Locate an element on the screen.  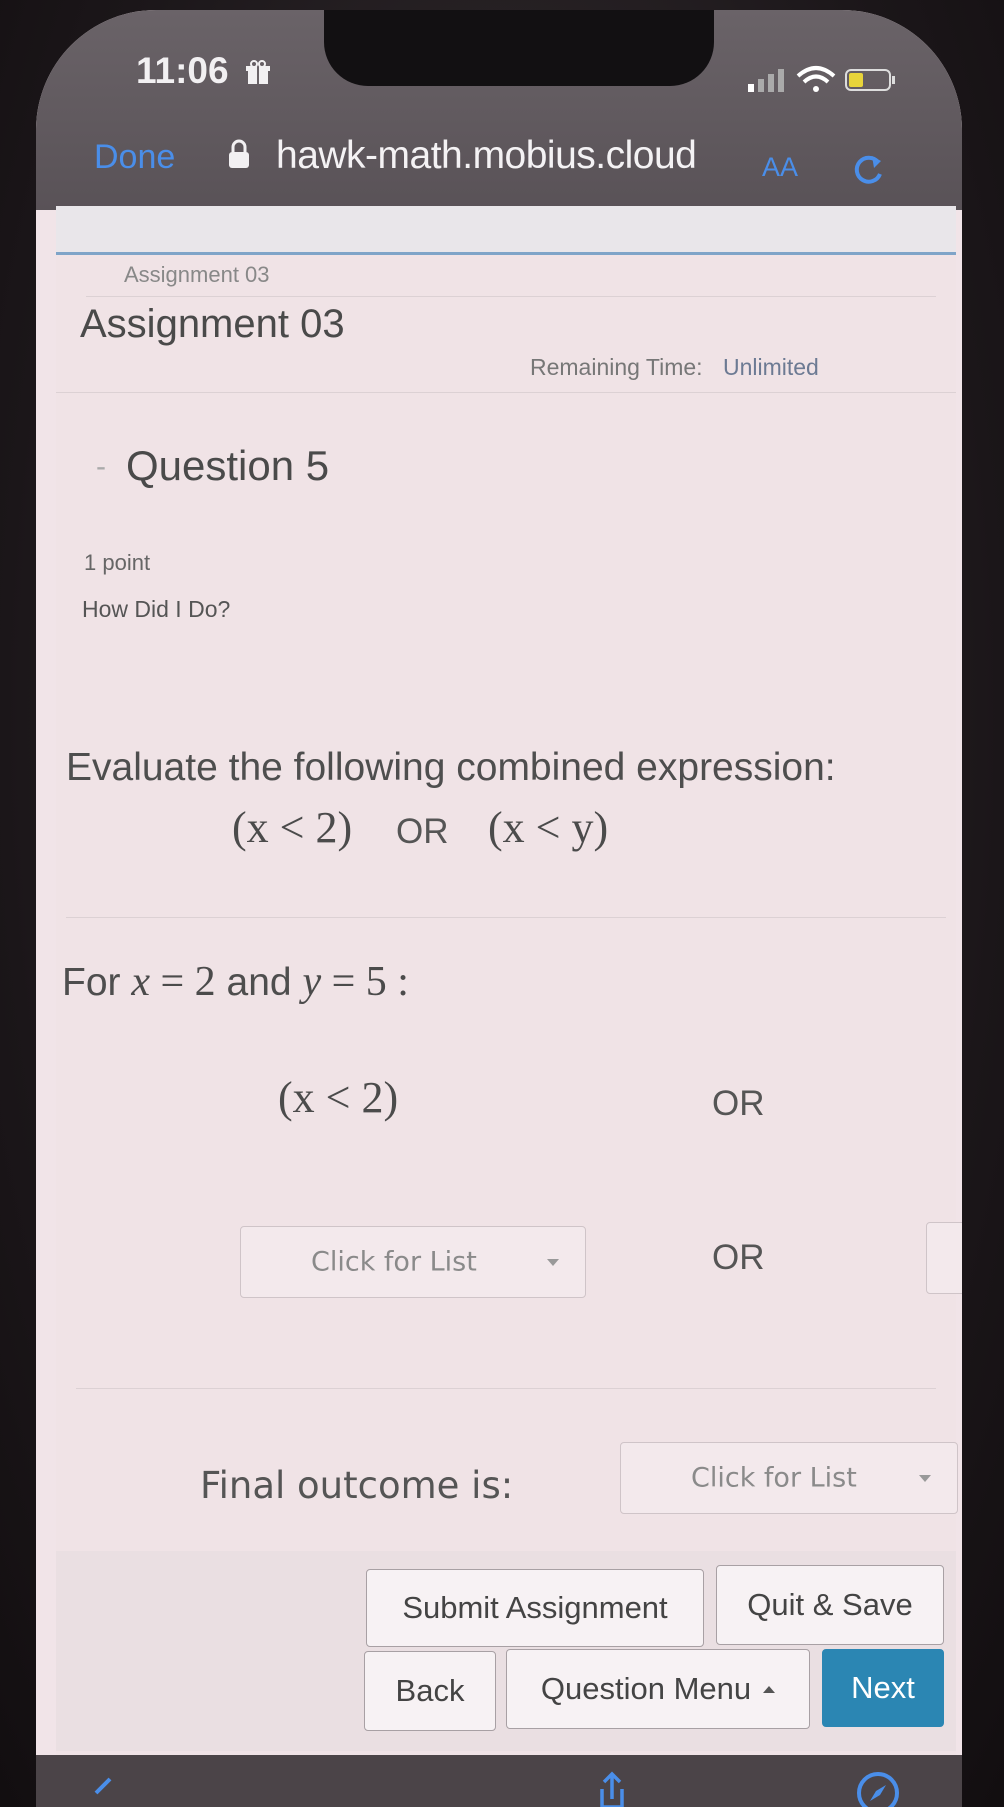
expression-left: (x < 2) is located at coordinates (292, 827).